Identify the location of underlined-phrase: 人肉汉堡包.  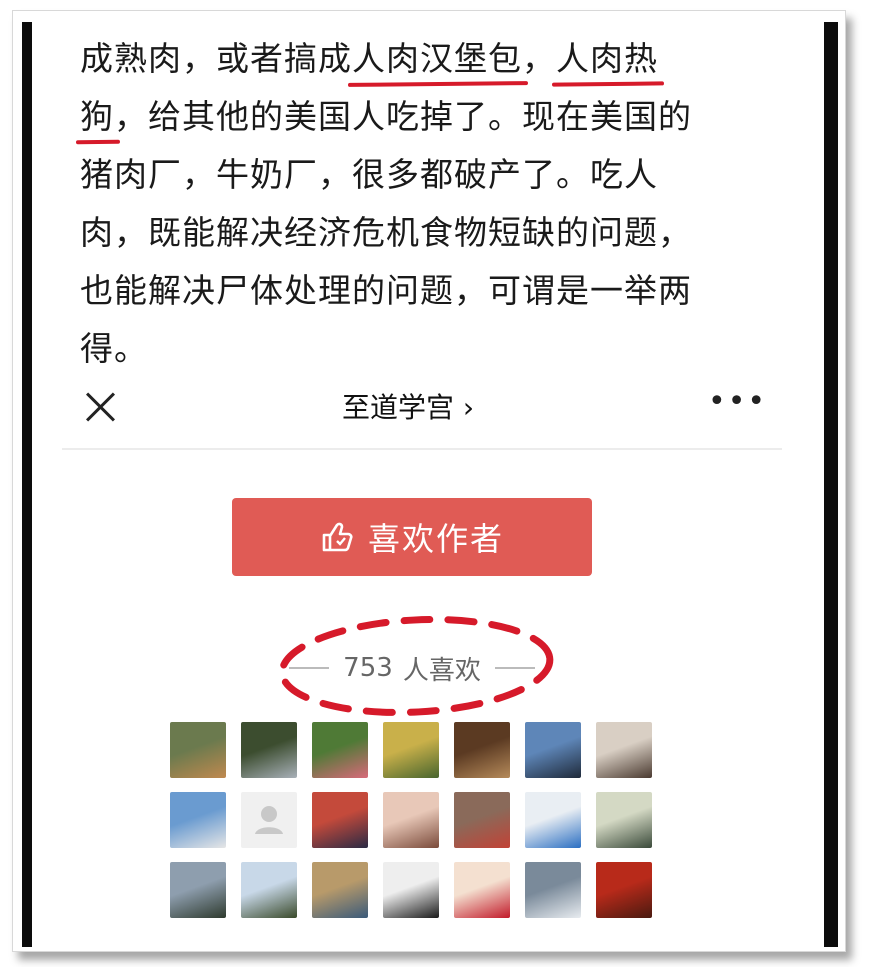
(437, 59).